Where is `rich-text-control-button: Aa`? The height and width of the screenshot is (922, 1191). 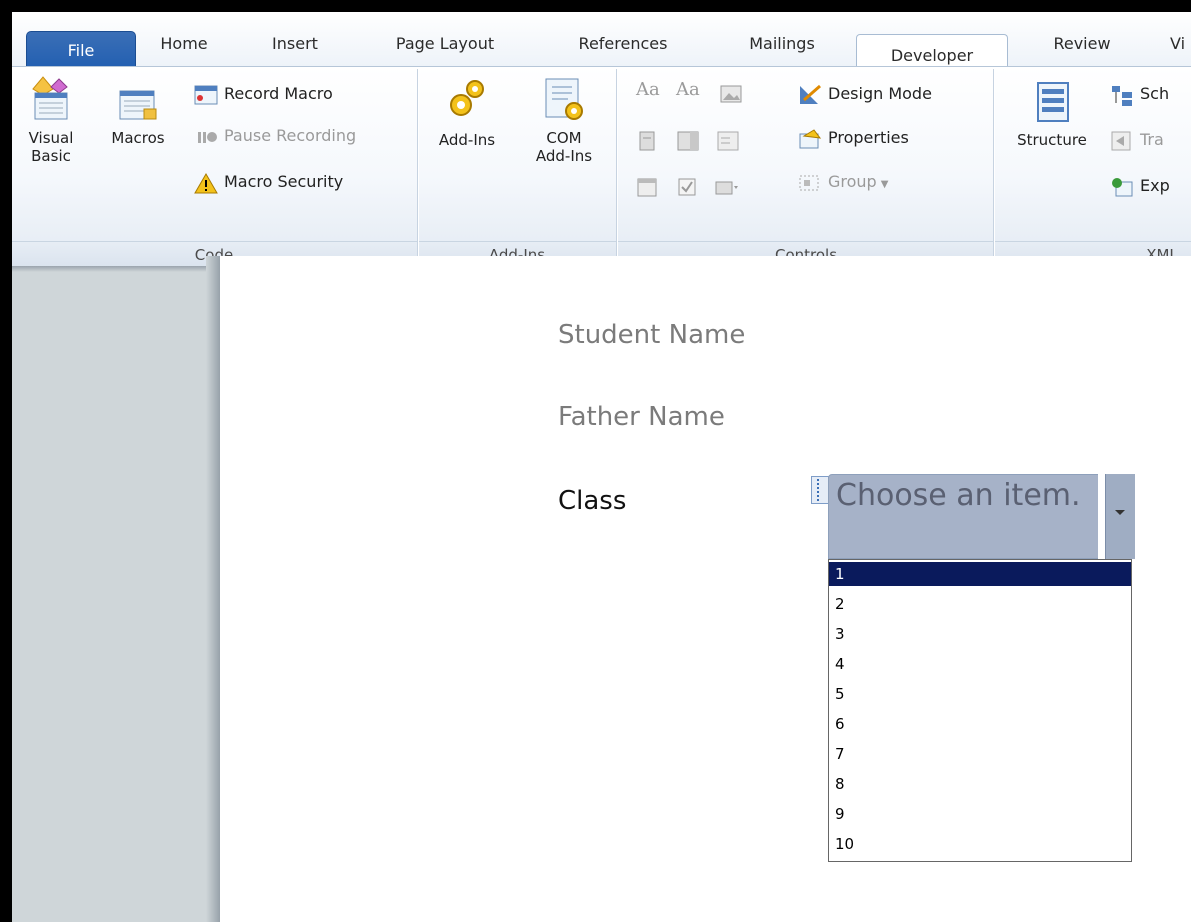 rich-text-control-button: Aa is located at coordinates (648, 90).